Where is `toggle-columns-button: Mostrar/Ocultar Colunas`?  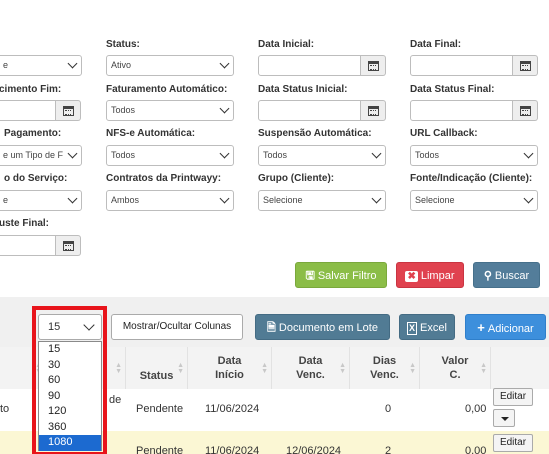 toggle-columns-button: Mostrar/Ocultar Colunas is located at coordinates (177, 327).